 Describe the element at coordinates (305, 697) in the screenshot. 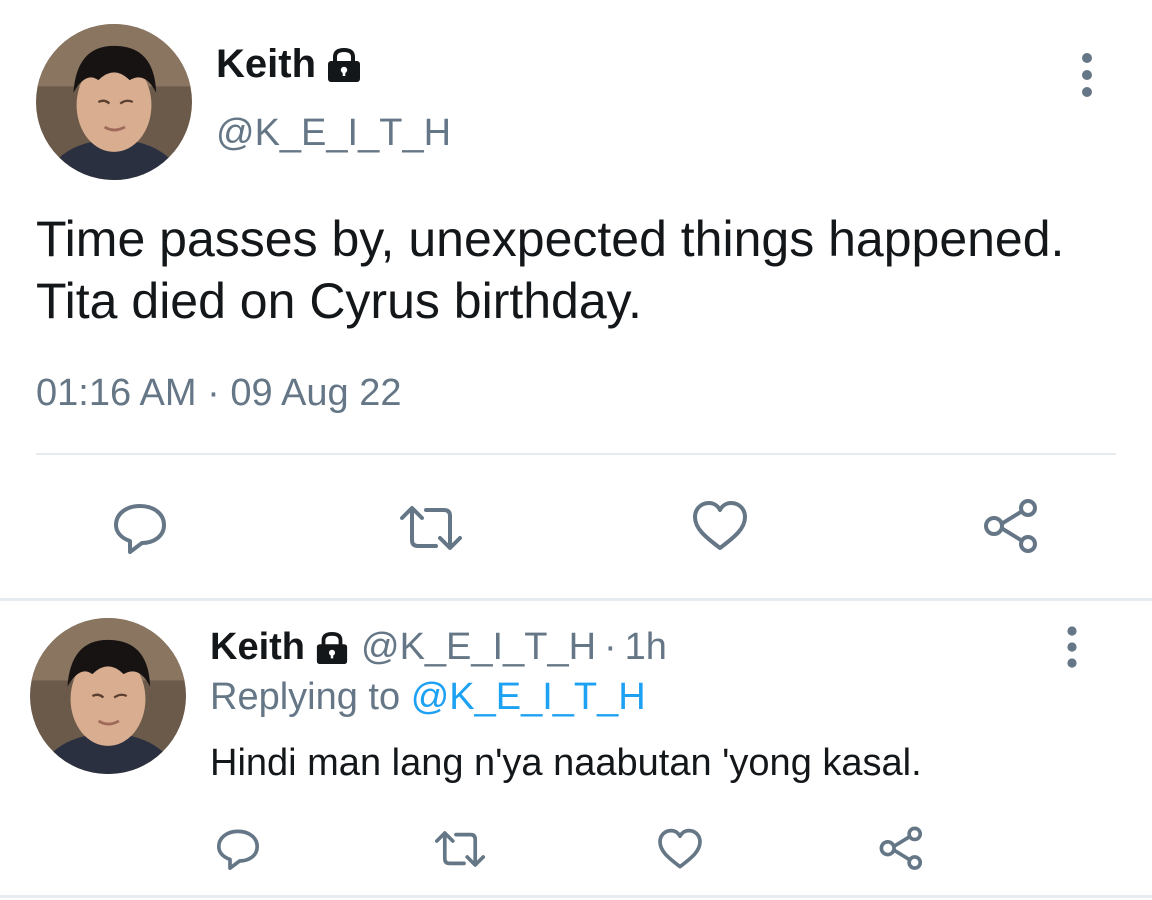

I see `replying-to-label: Replying to` at that location.